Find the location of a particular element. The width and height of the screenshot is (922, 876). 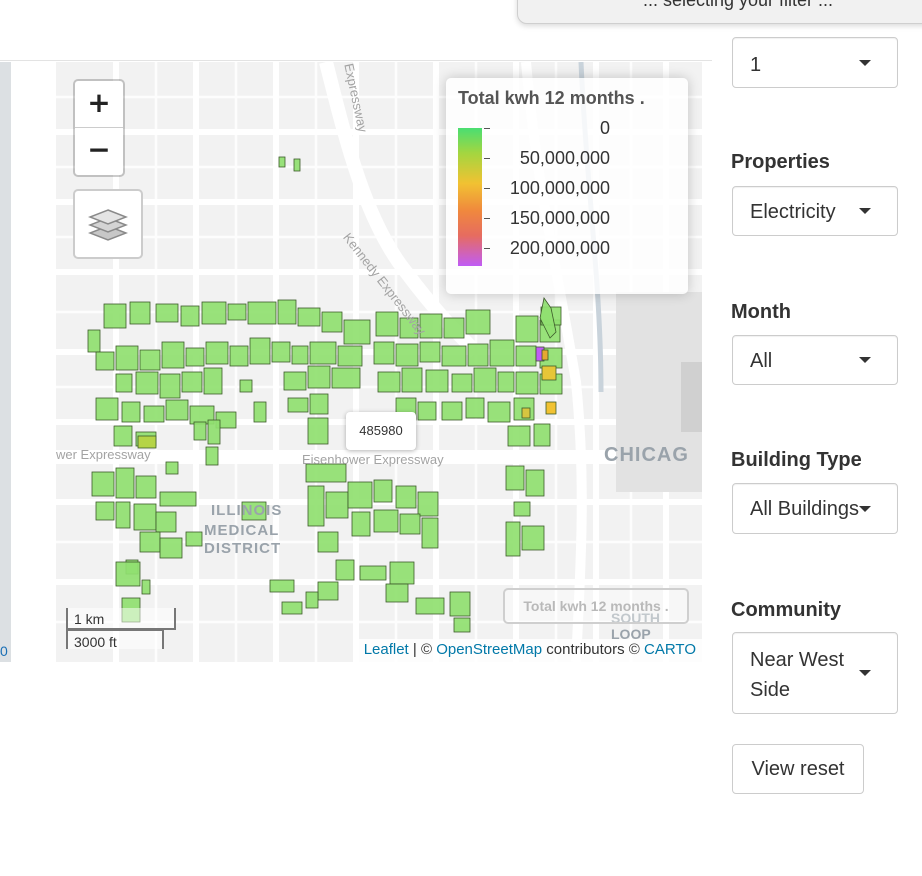

top-divider is located at coordinates (356, 60).